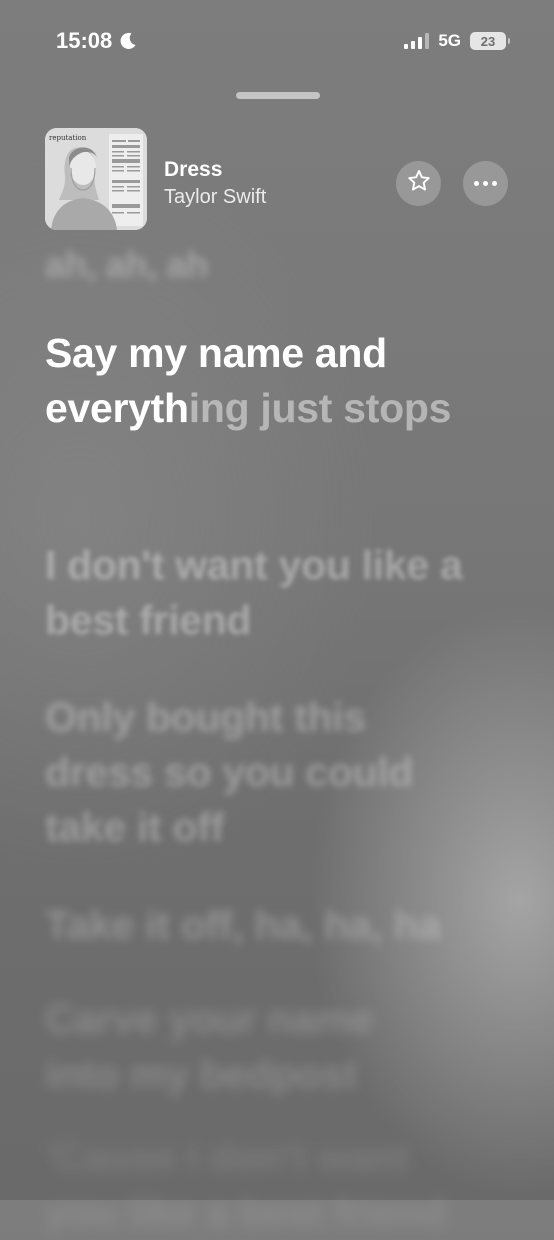 Image resolution: width=554 pixels, height=1240 pixels. What do you see at coordinates (215, 197) in the screenshot?
I see `song-artist: Taylor Swift` at bounding box center [215, 197].